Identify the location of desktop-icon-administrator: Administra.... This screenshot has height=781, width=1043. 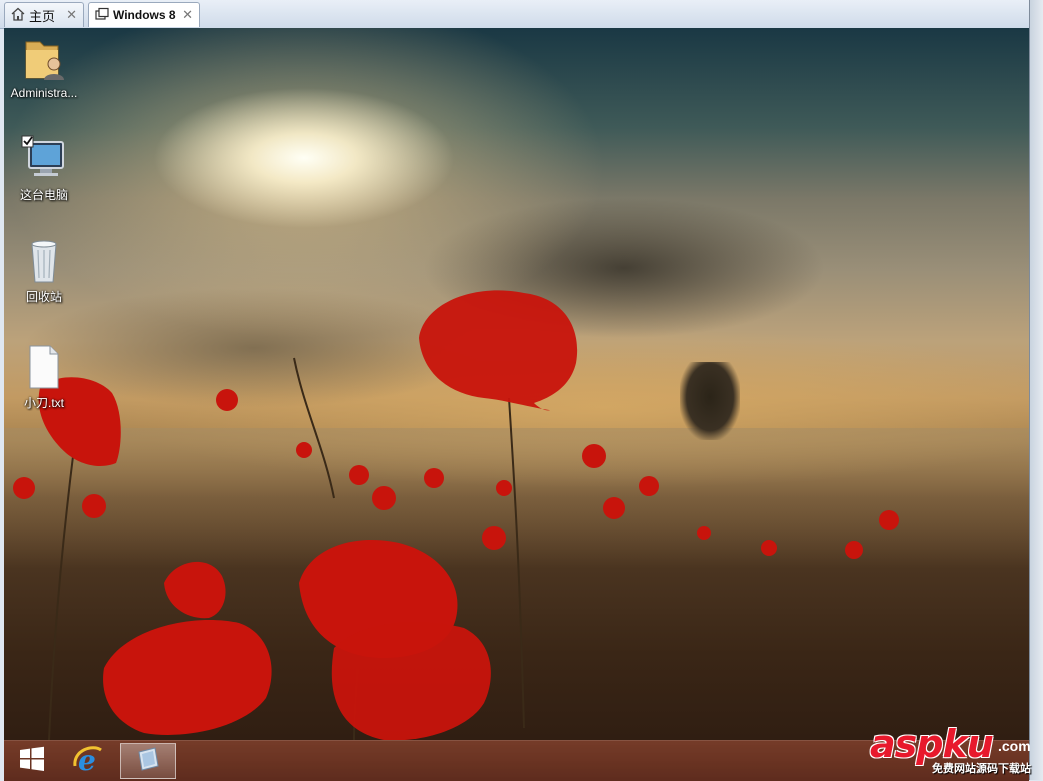
(44, 67).